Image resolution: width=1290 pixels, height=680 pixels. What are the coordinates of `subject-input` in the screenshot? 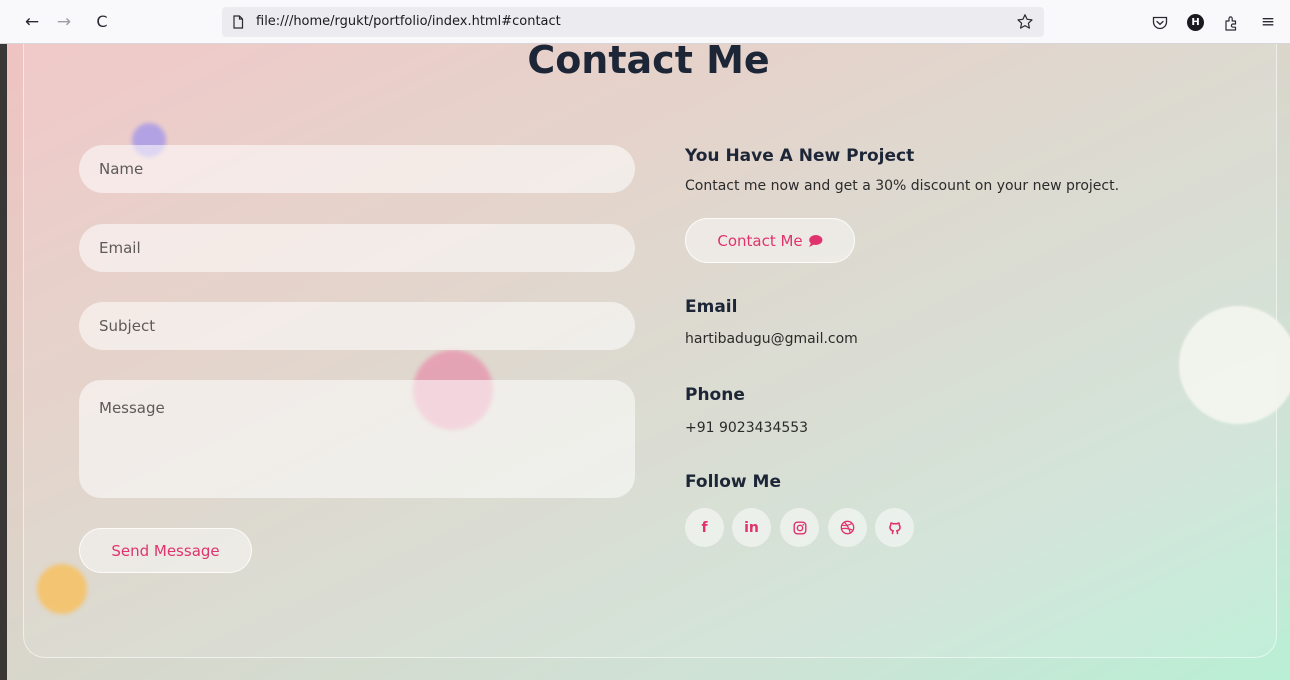 It's located at (357, 326).